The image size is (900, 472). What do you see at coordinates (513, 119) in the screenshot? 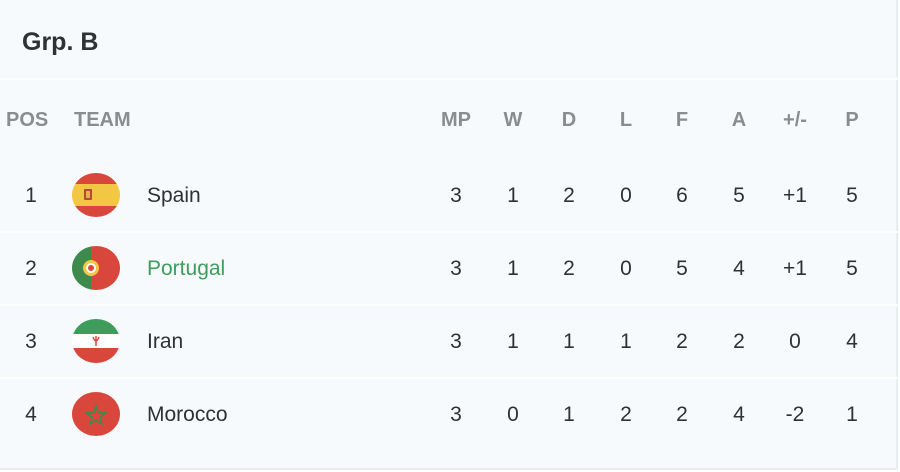
I see `header-w: W` at bounding box center [513, 119].